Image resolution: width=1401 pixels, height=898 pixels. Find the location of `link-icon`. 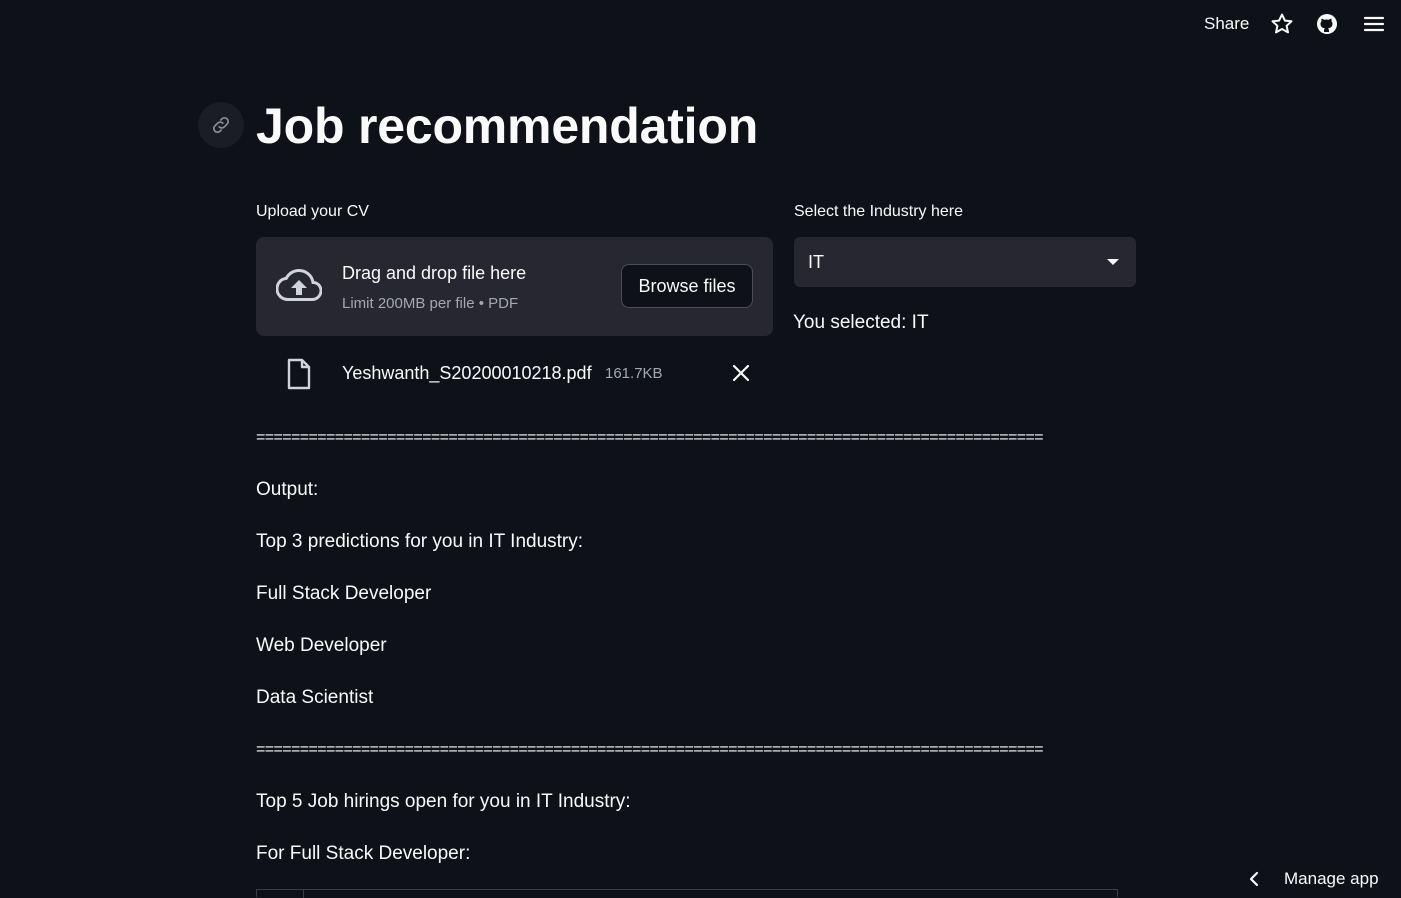

link-icon is located at coordinates (221, 125).